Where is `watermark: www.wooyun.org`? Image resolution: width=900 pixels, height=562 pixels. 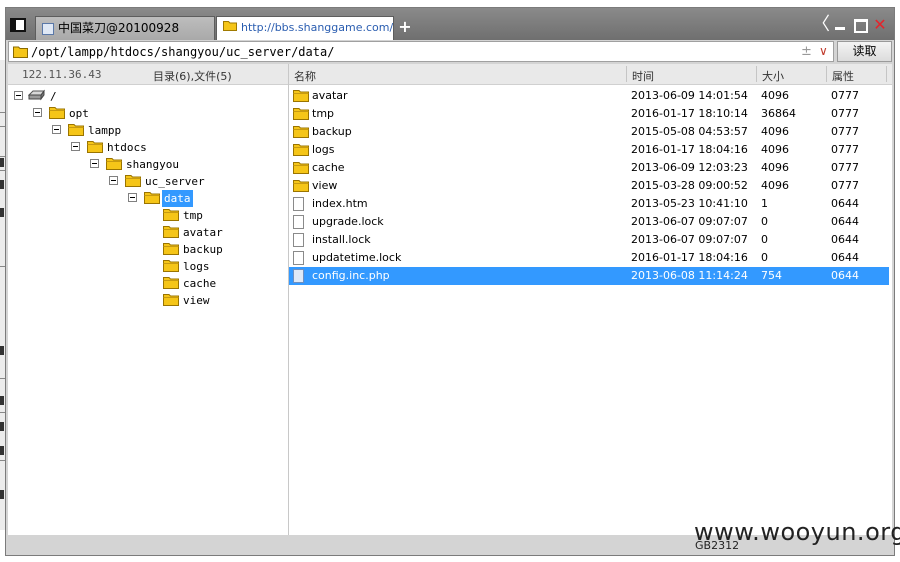 watermark: www.wooyun.org is located at coordinates (797, 532).